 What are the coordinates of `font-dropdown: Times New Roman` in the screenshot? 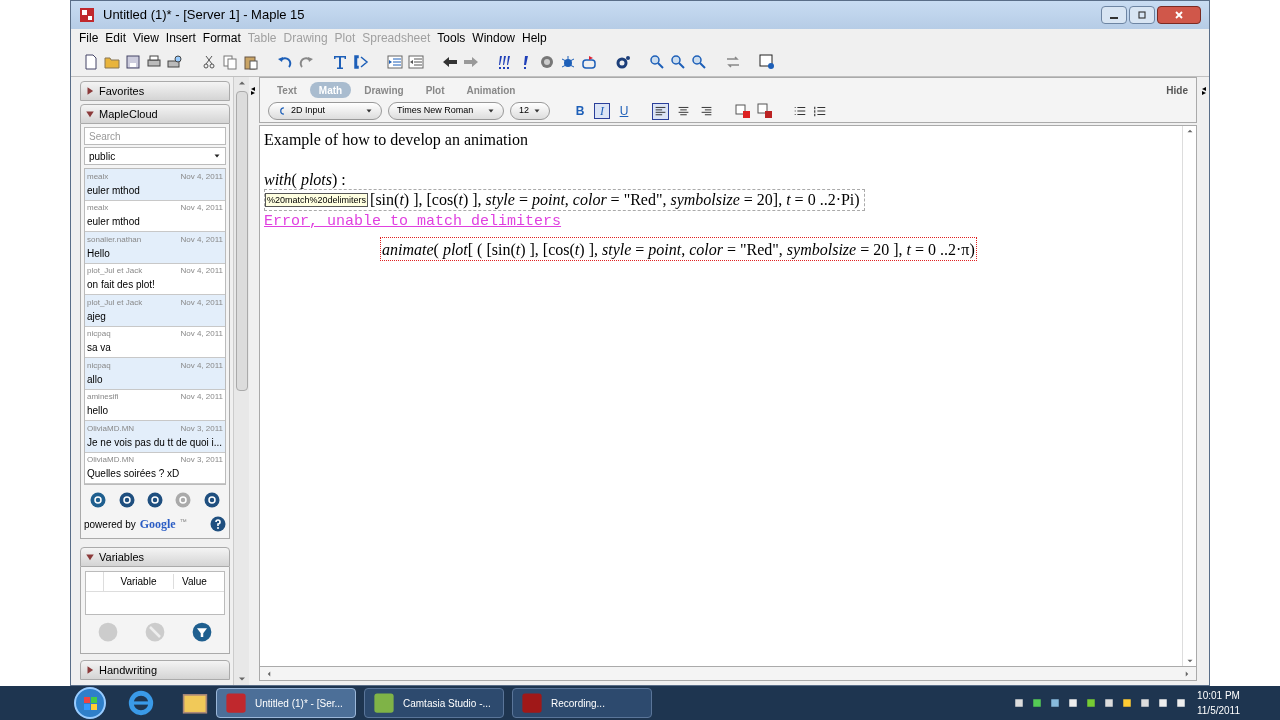 It's located at (446, 111).